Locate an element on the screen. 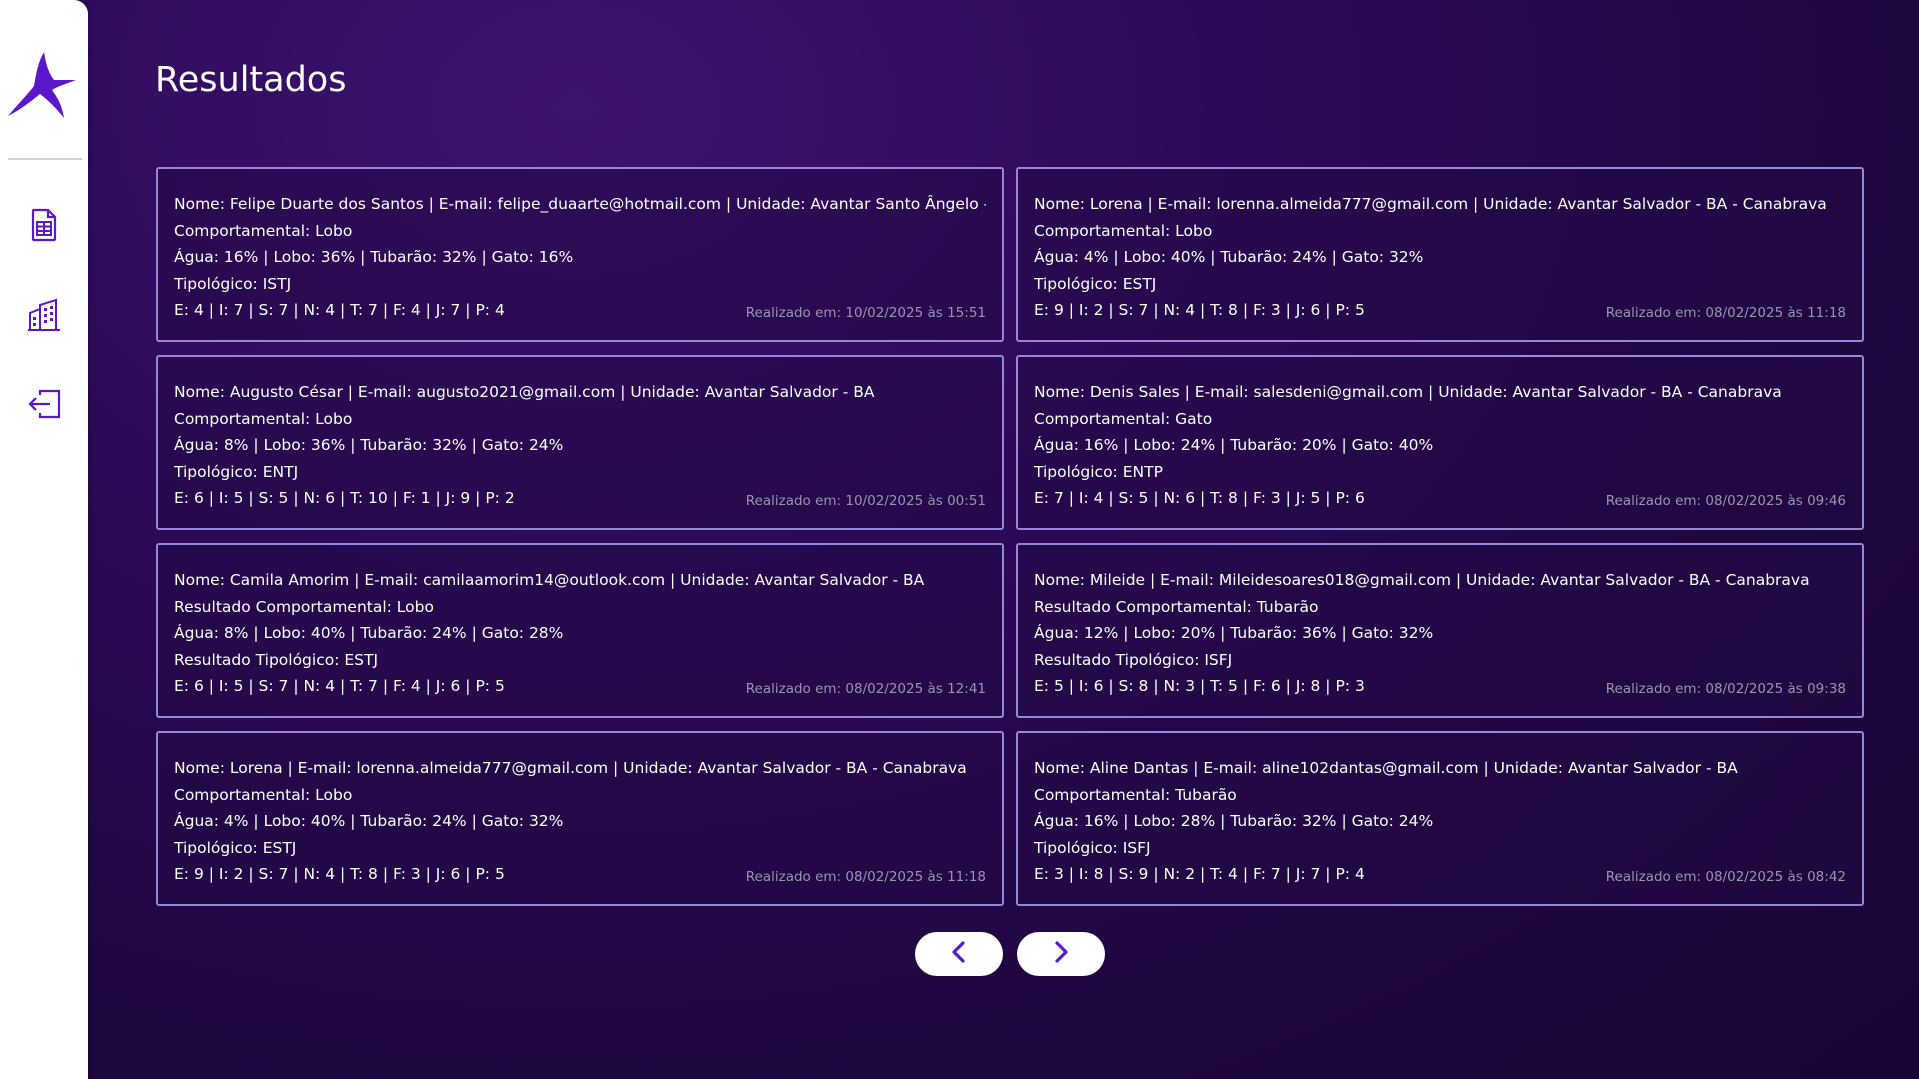 This screenshot has height=1079, width=1919. avantar-logo is located at coordinates (44, 85).